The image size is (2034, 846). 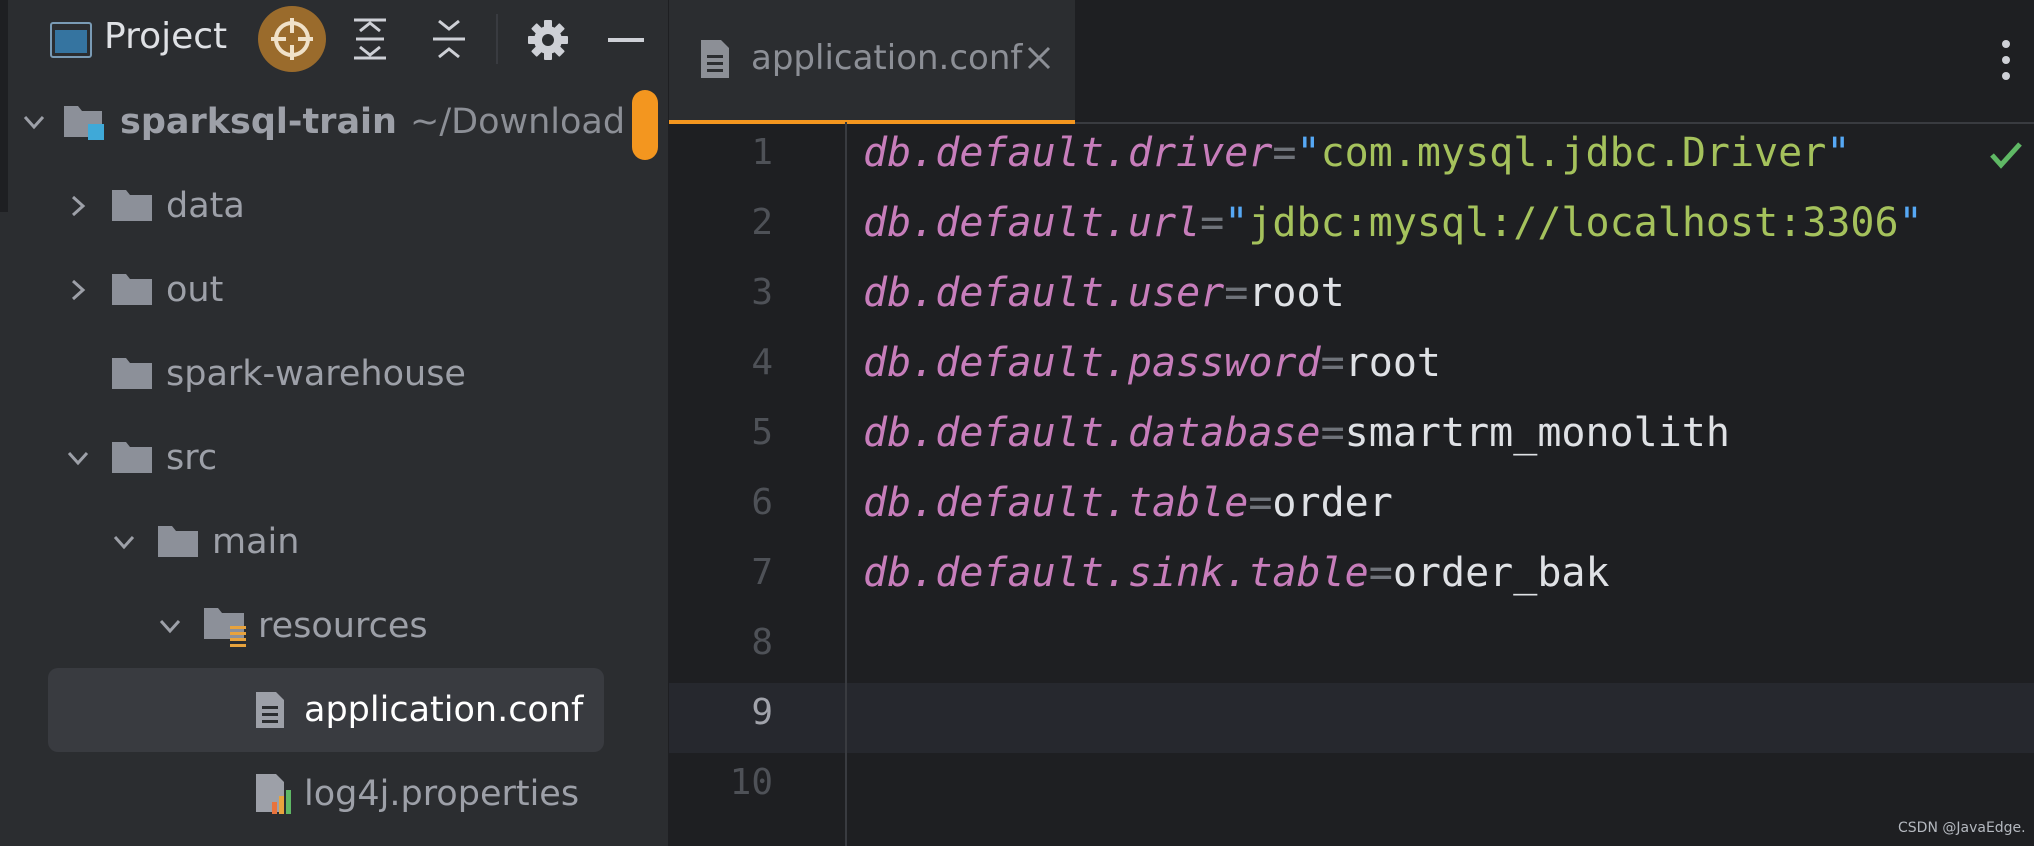 I want to click on line-number-current: 9, so click(x=762, y=712).